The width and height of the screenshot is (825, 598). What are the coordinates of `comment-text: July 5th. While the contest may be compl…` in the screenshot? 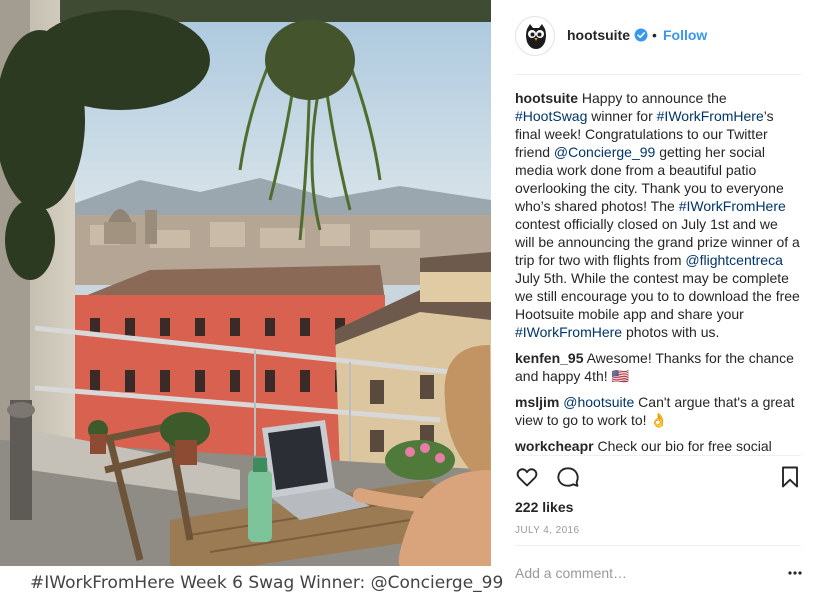 It's located at (657, 296).